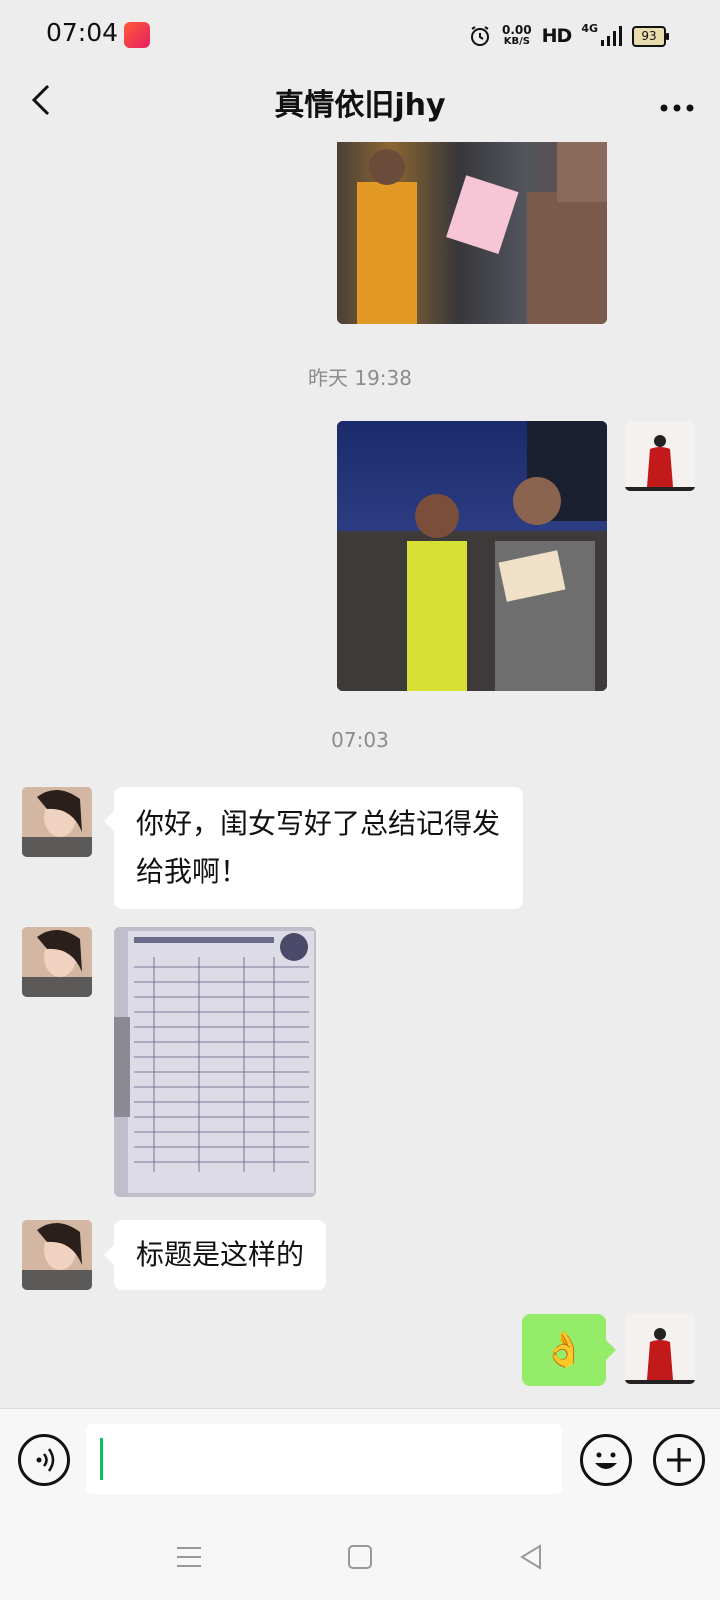  I want to click on chat-title: 真情依旧jhy, so click(360, 105).